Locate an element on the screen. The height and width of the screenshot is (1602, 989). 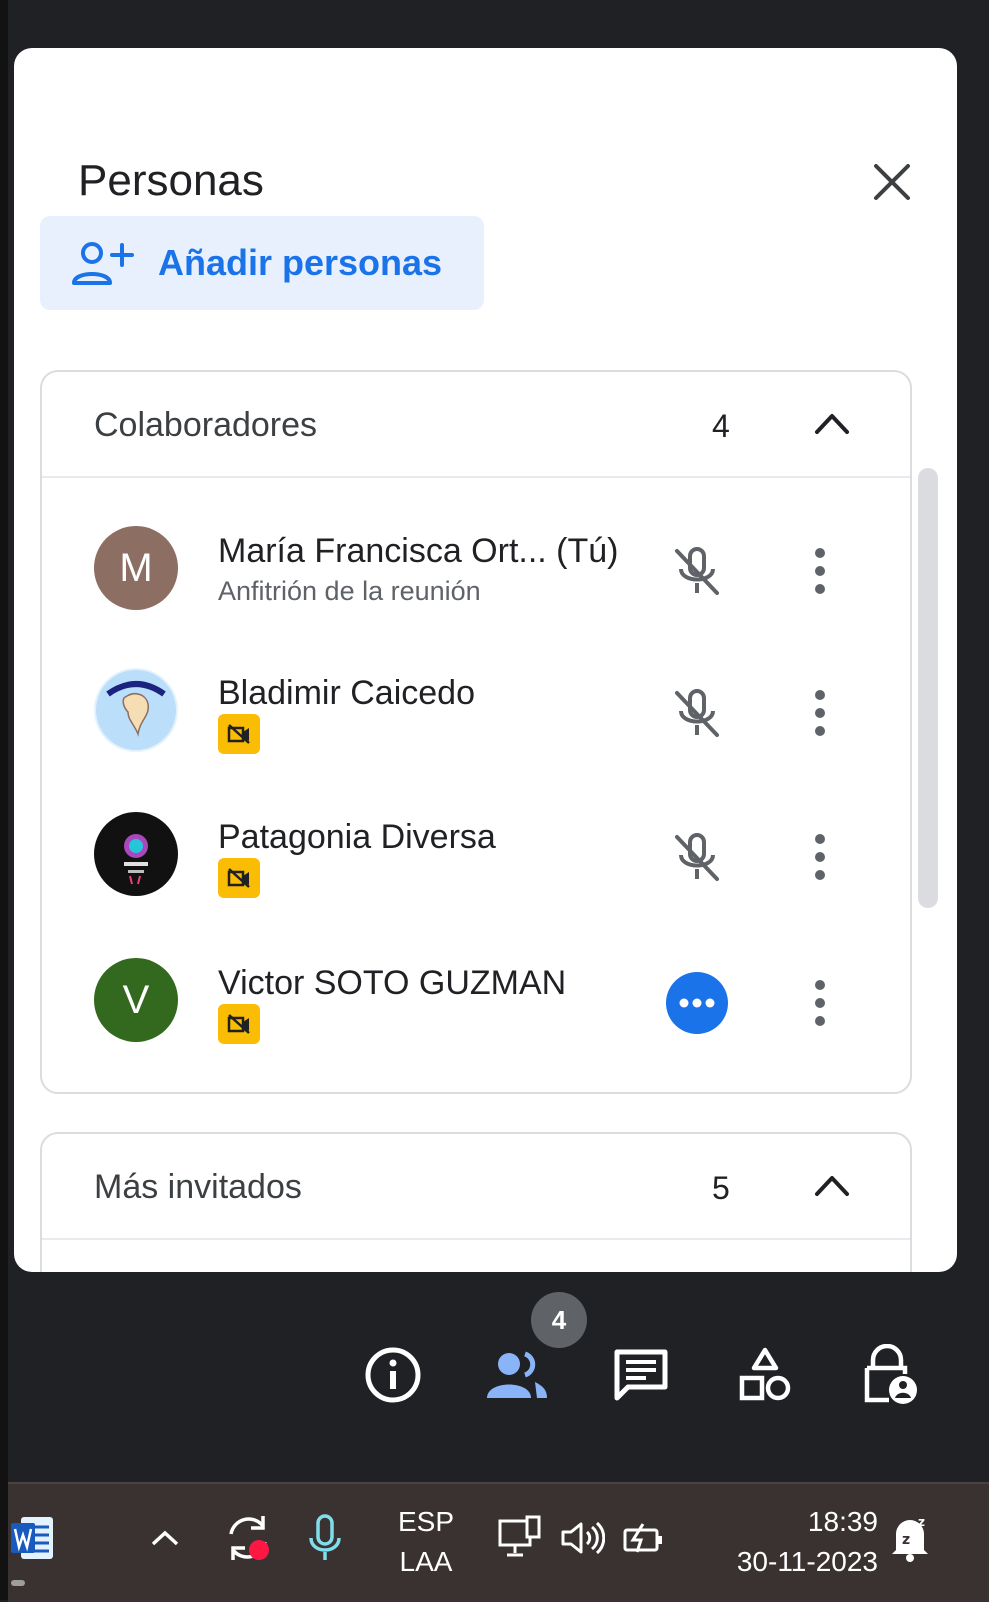
host-controls-button is located at coordinates (889, 1375).